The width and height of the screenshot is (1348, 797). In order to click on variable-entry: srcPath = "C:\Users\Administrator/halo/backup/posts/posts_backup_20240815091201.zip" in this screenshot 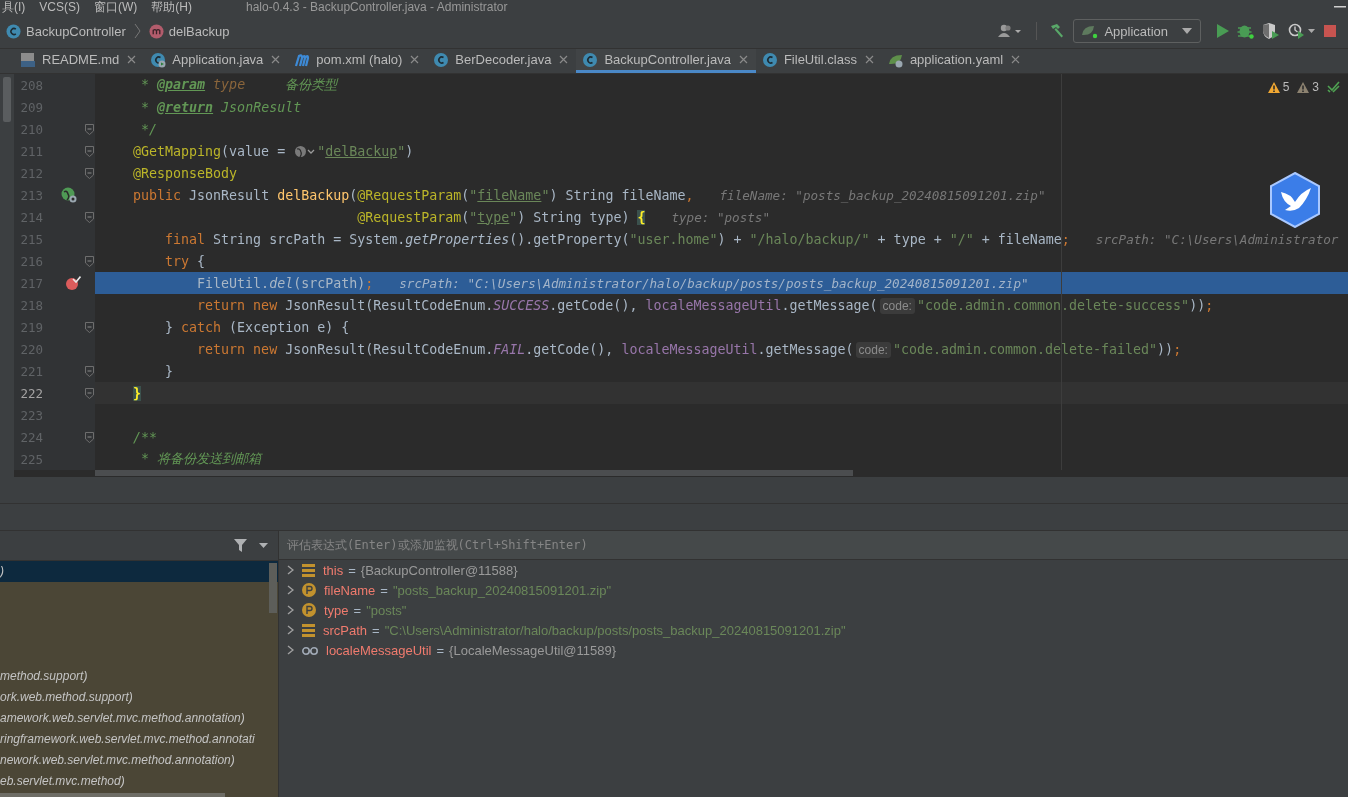, I will do `click(584, 630)`.